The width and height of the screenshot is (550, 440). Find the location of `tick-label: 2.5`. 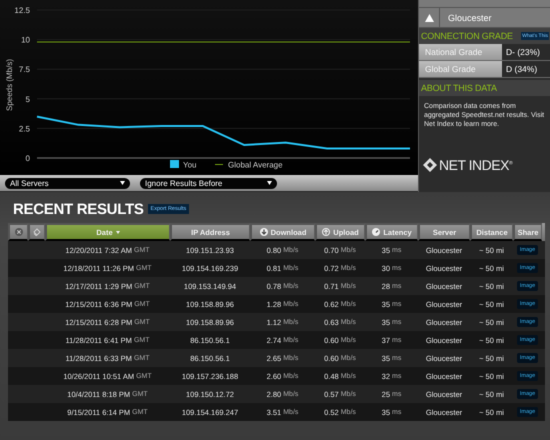

tick-label: 2.5 is located at coordinates (24, 129).